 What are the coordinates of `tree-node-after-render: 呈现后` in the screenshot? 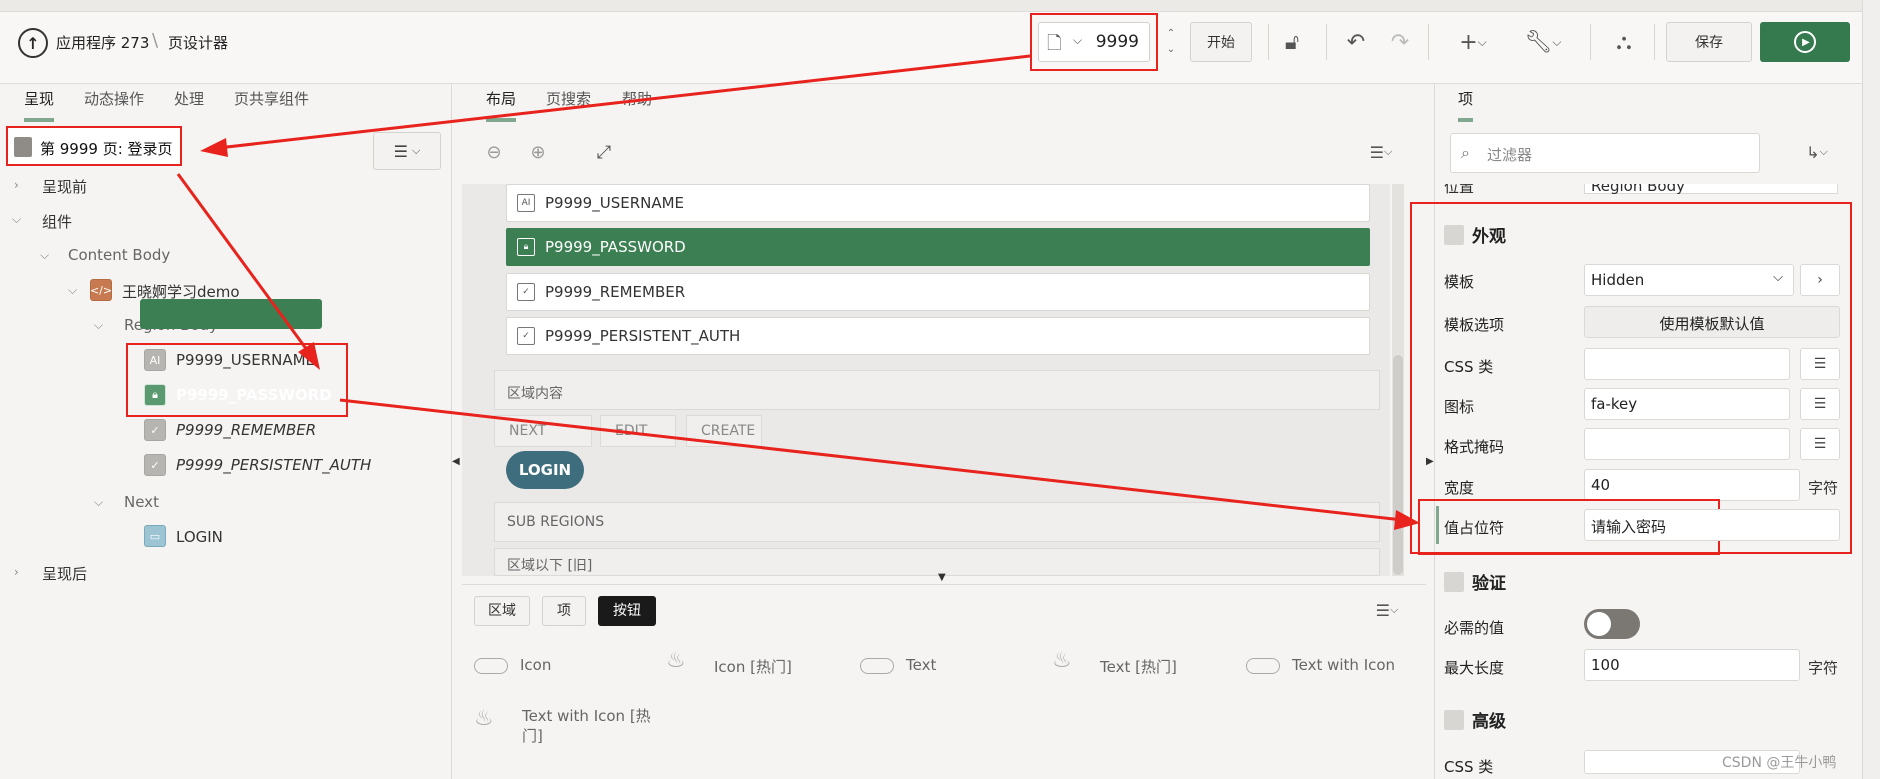 It's located at (64, 573).